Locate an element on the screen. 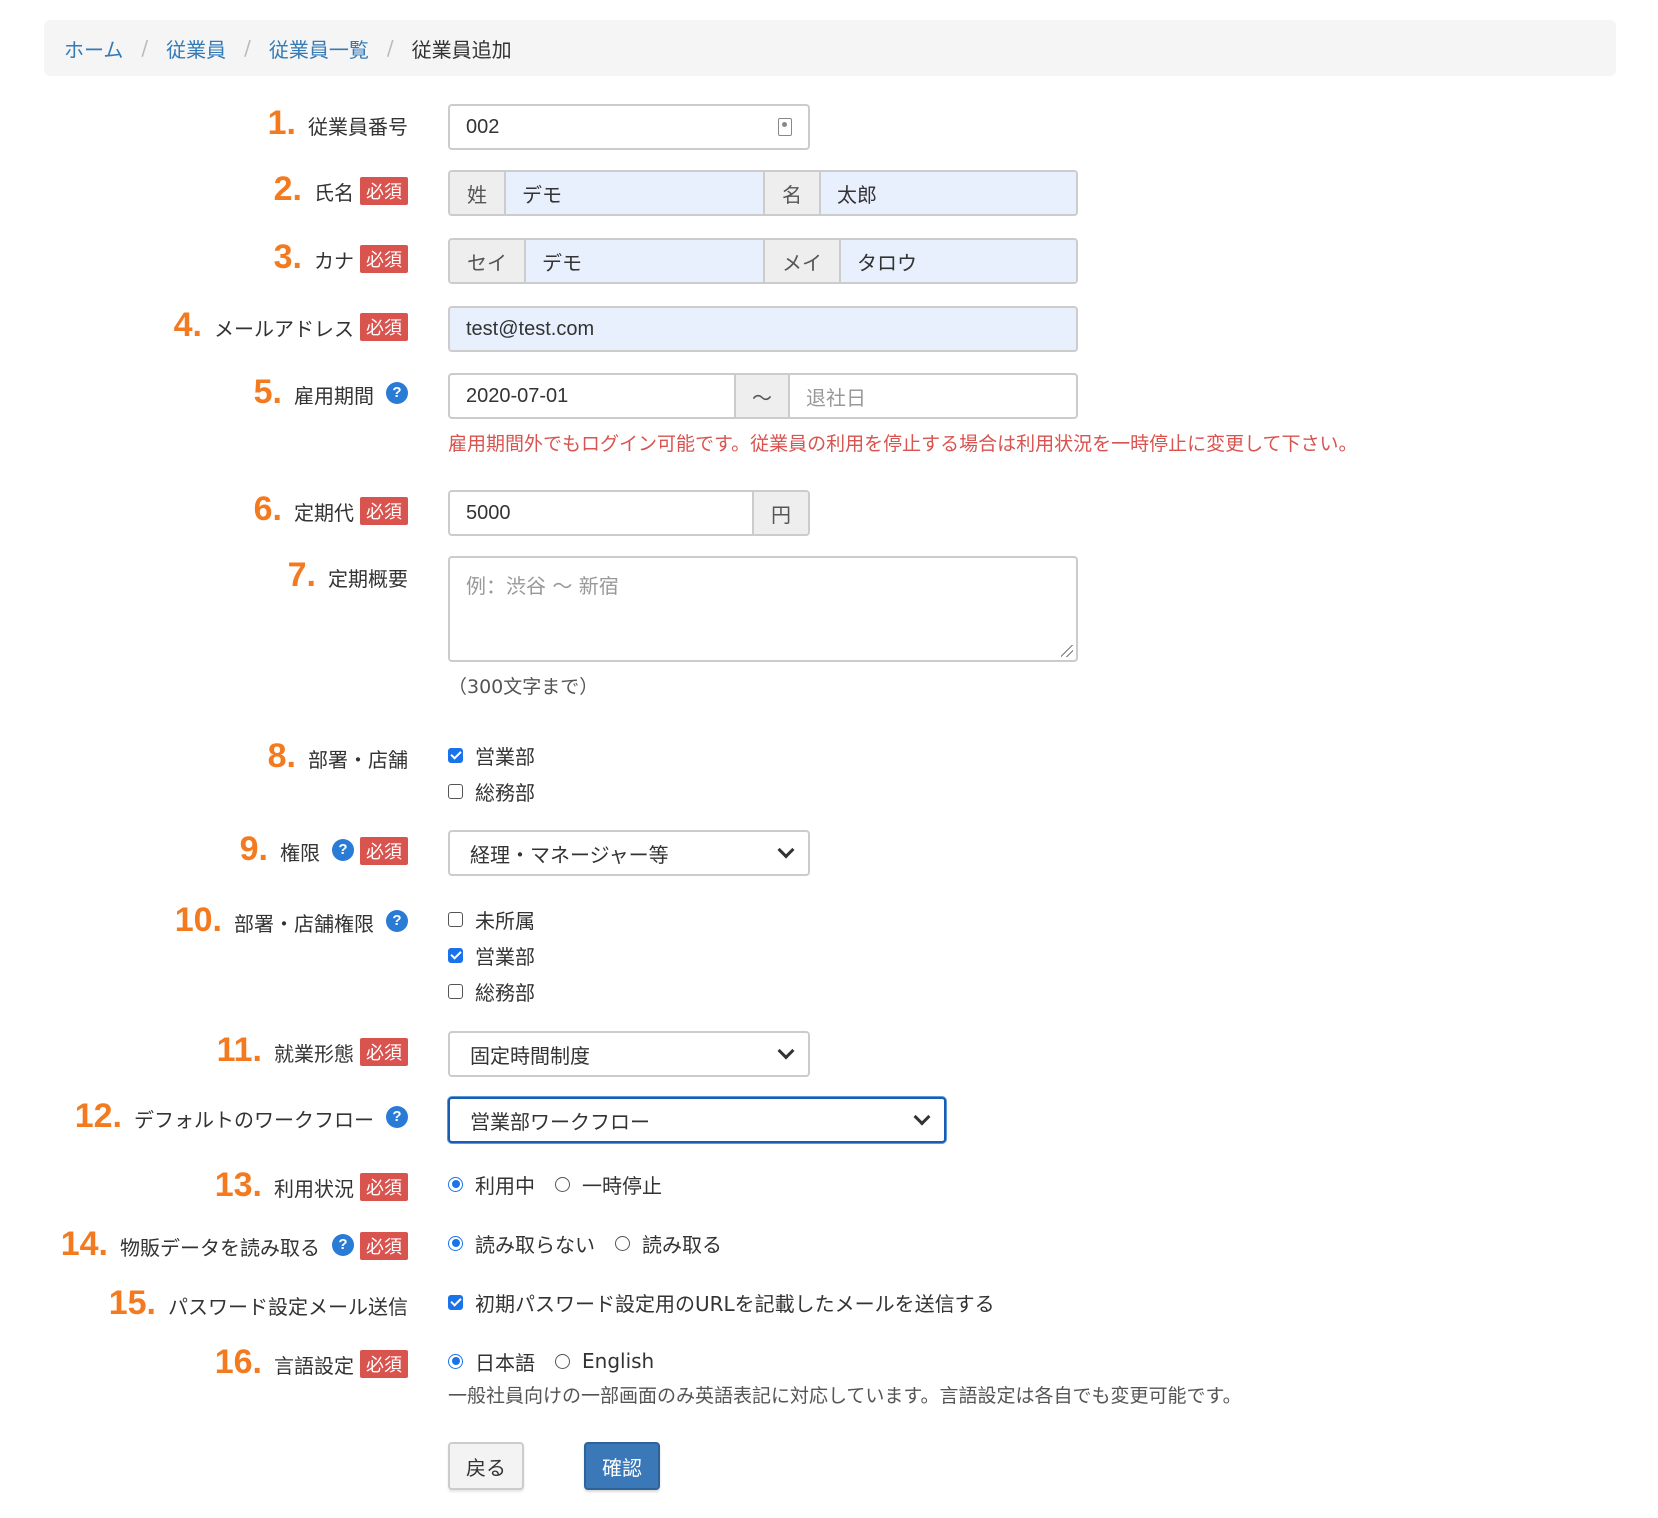  field-label: 雇用期間 is located at coordinates (334, 396).